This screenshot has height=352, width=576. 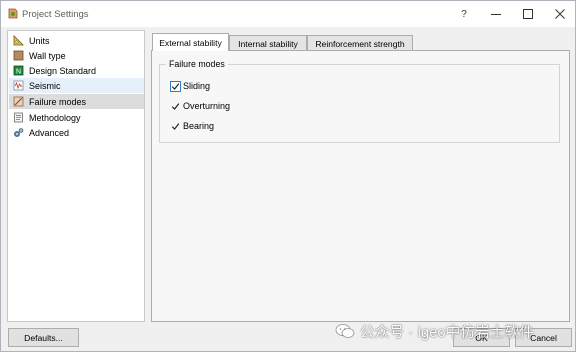 I want to click on sliding-label: Sliding, so click(x=197, y=86).